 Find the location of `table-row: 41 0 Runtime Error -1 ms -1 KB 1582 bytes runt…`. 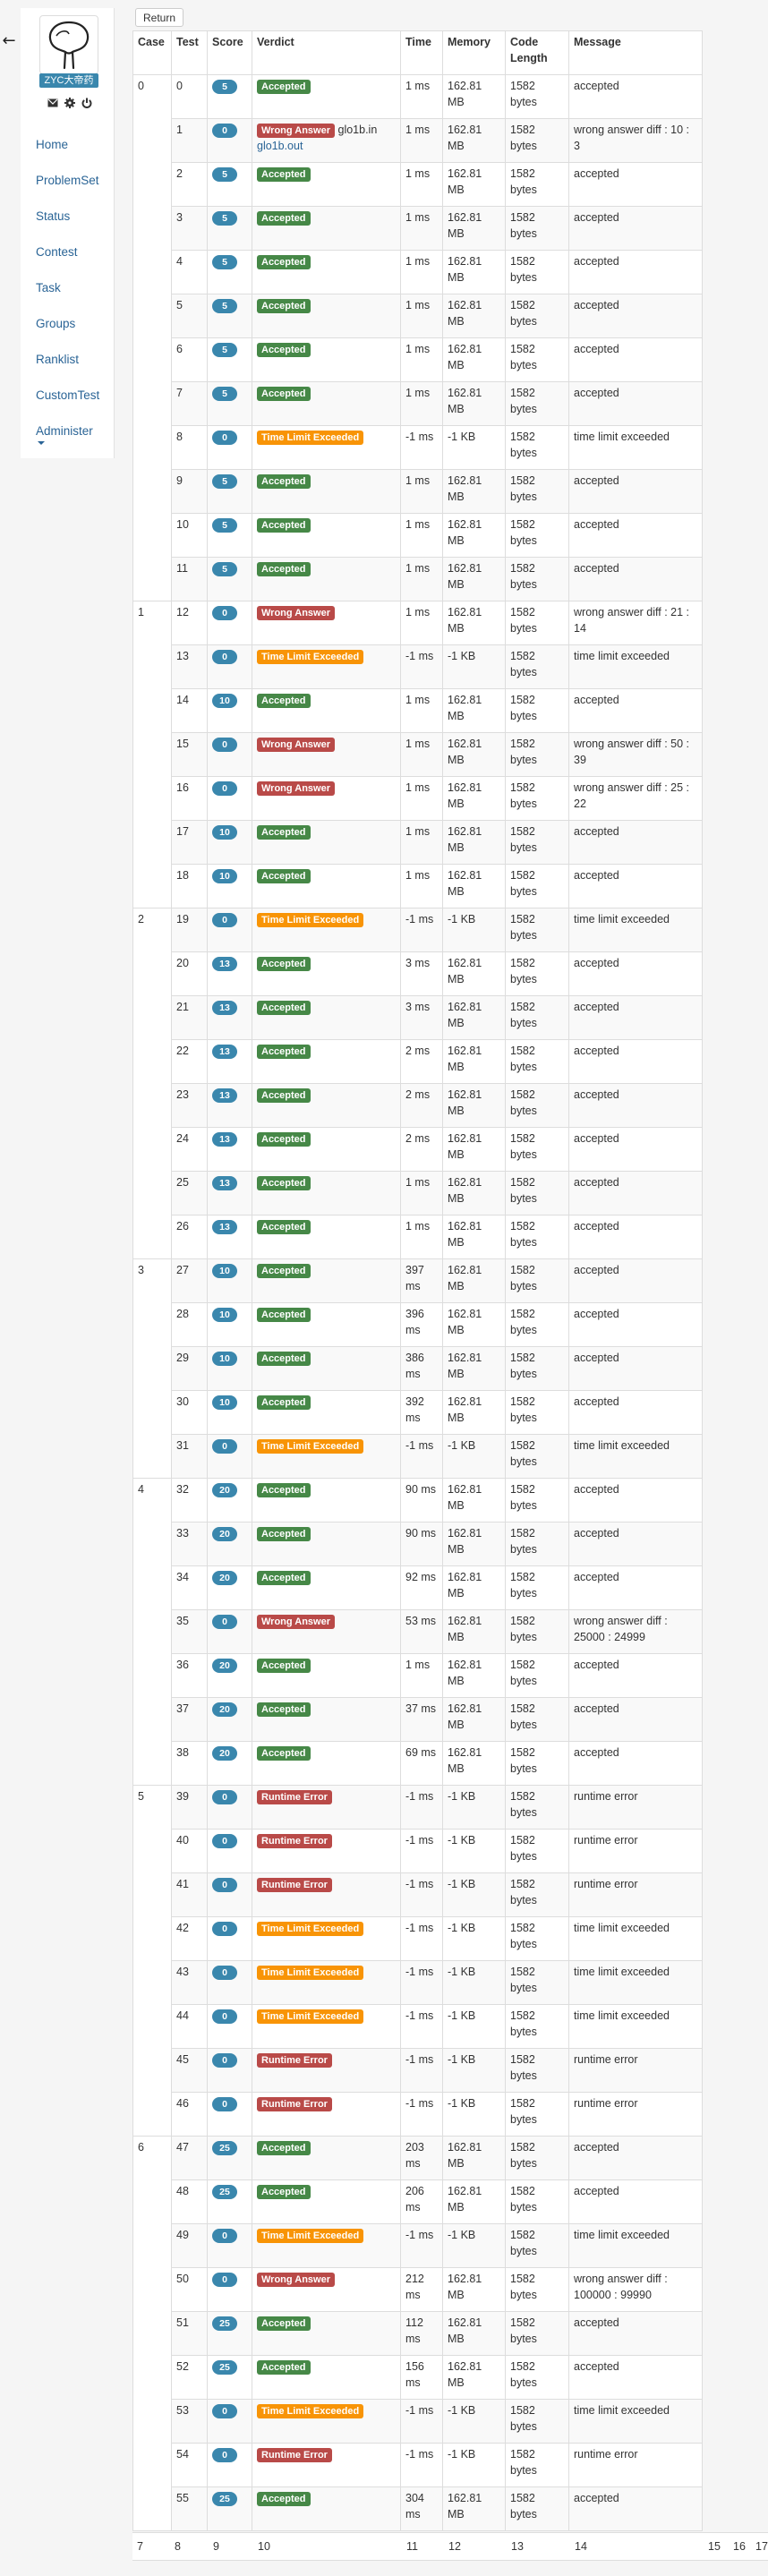

table-row: 41 0 Runtime Error -1 ms -1 KB 1582 bytes runt… is located at coordinates (418, 1894).